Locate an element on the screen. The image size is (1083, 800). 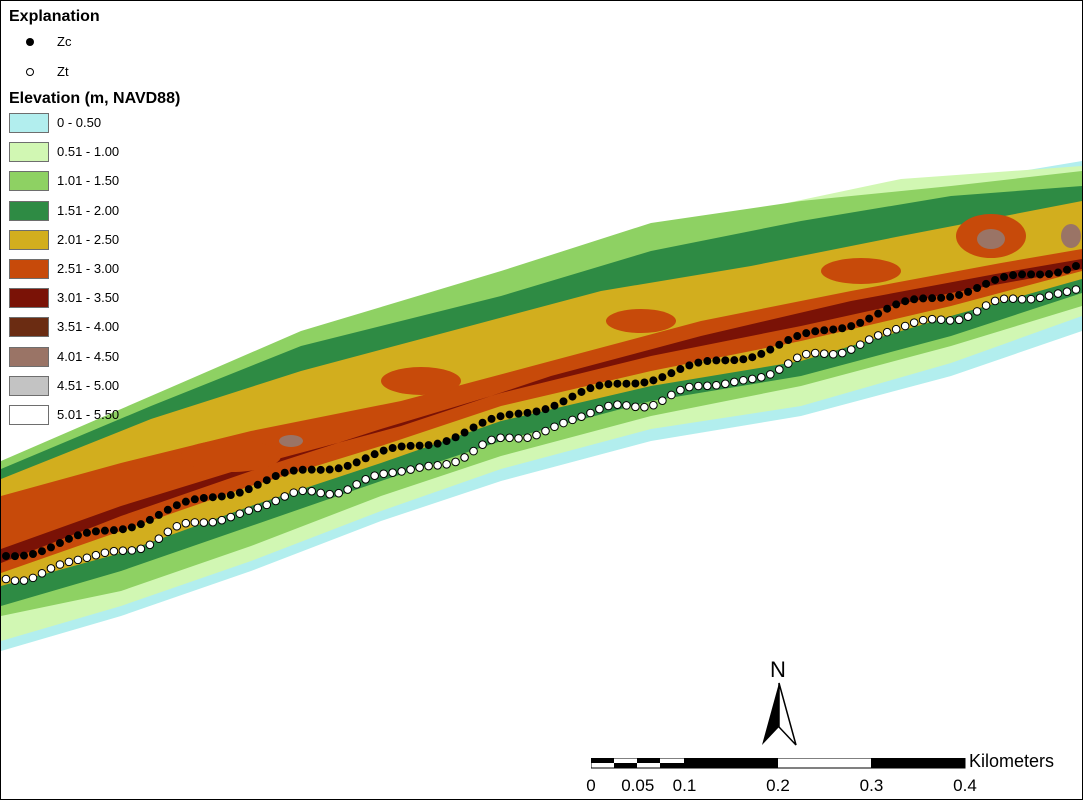
scale-tick-label: 0.05 is located at coordinates (638, 785).